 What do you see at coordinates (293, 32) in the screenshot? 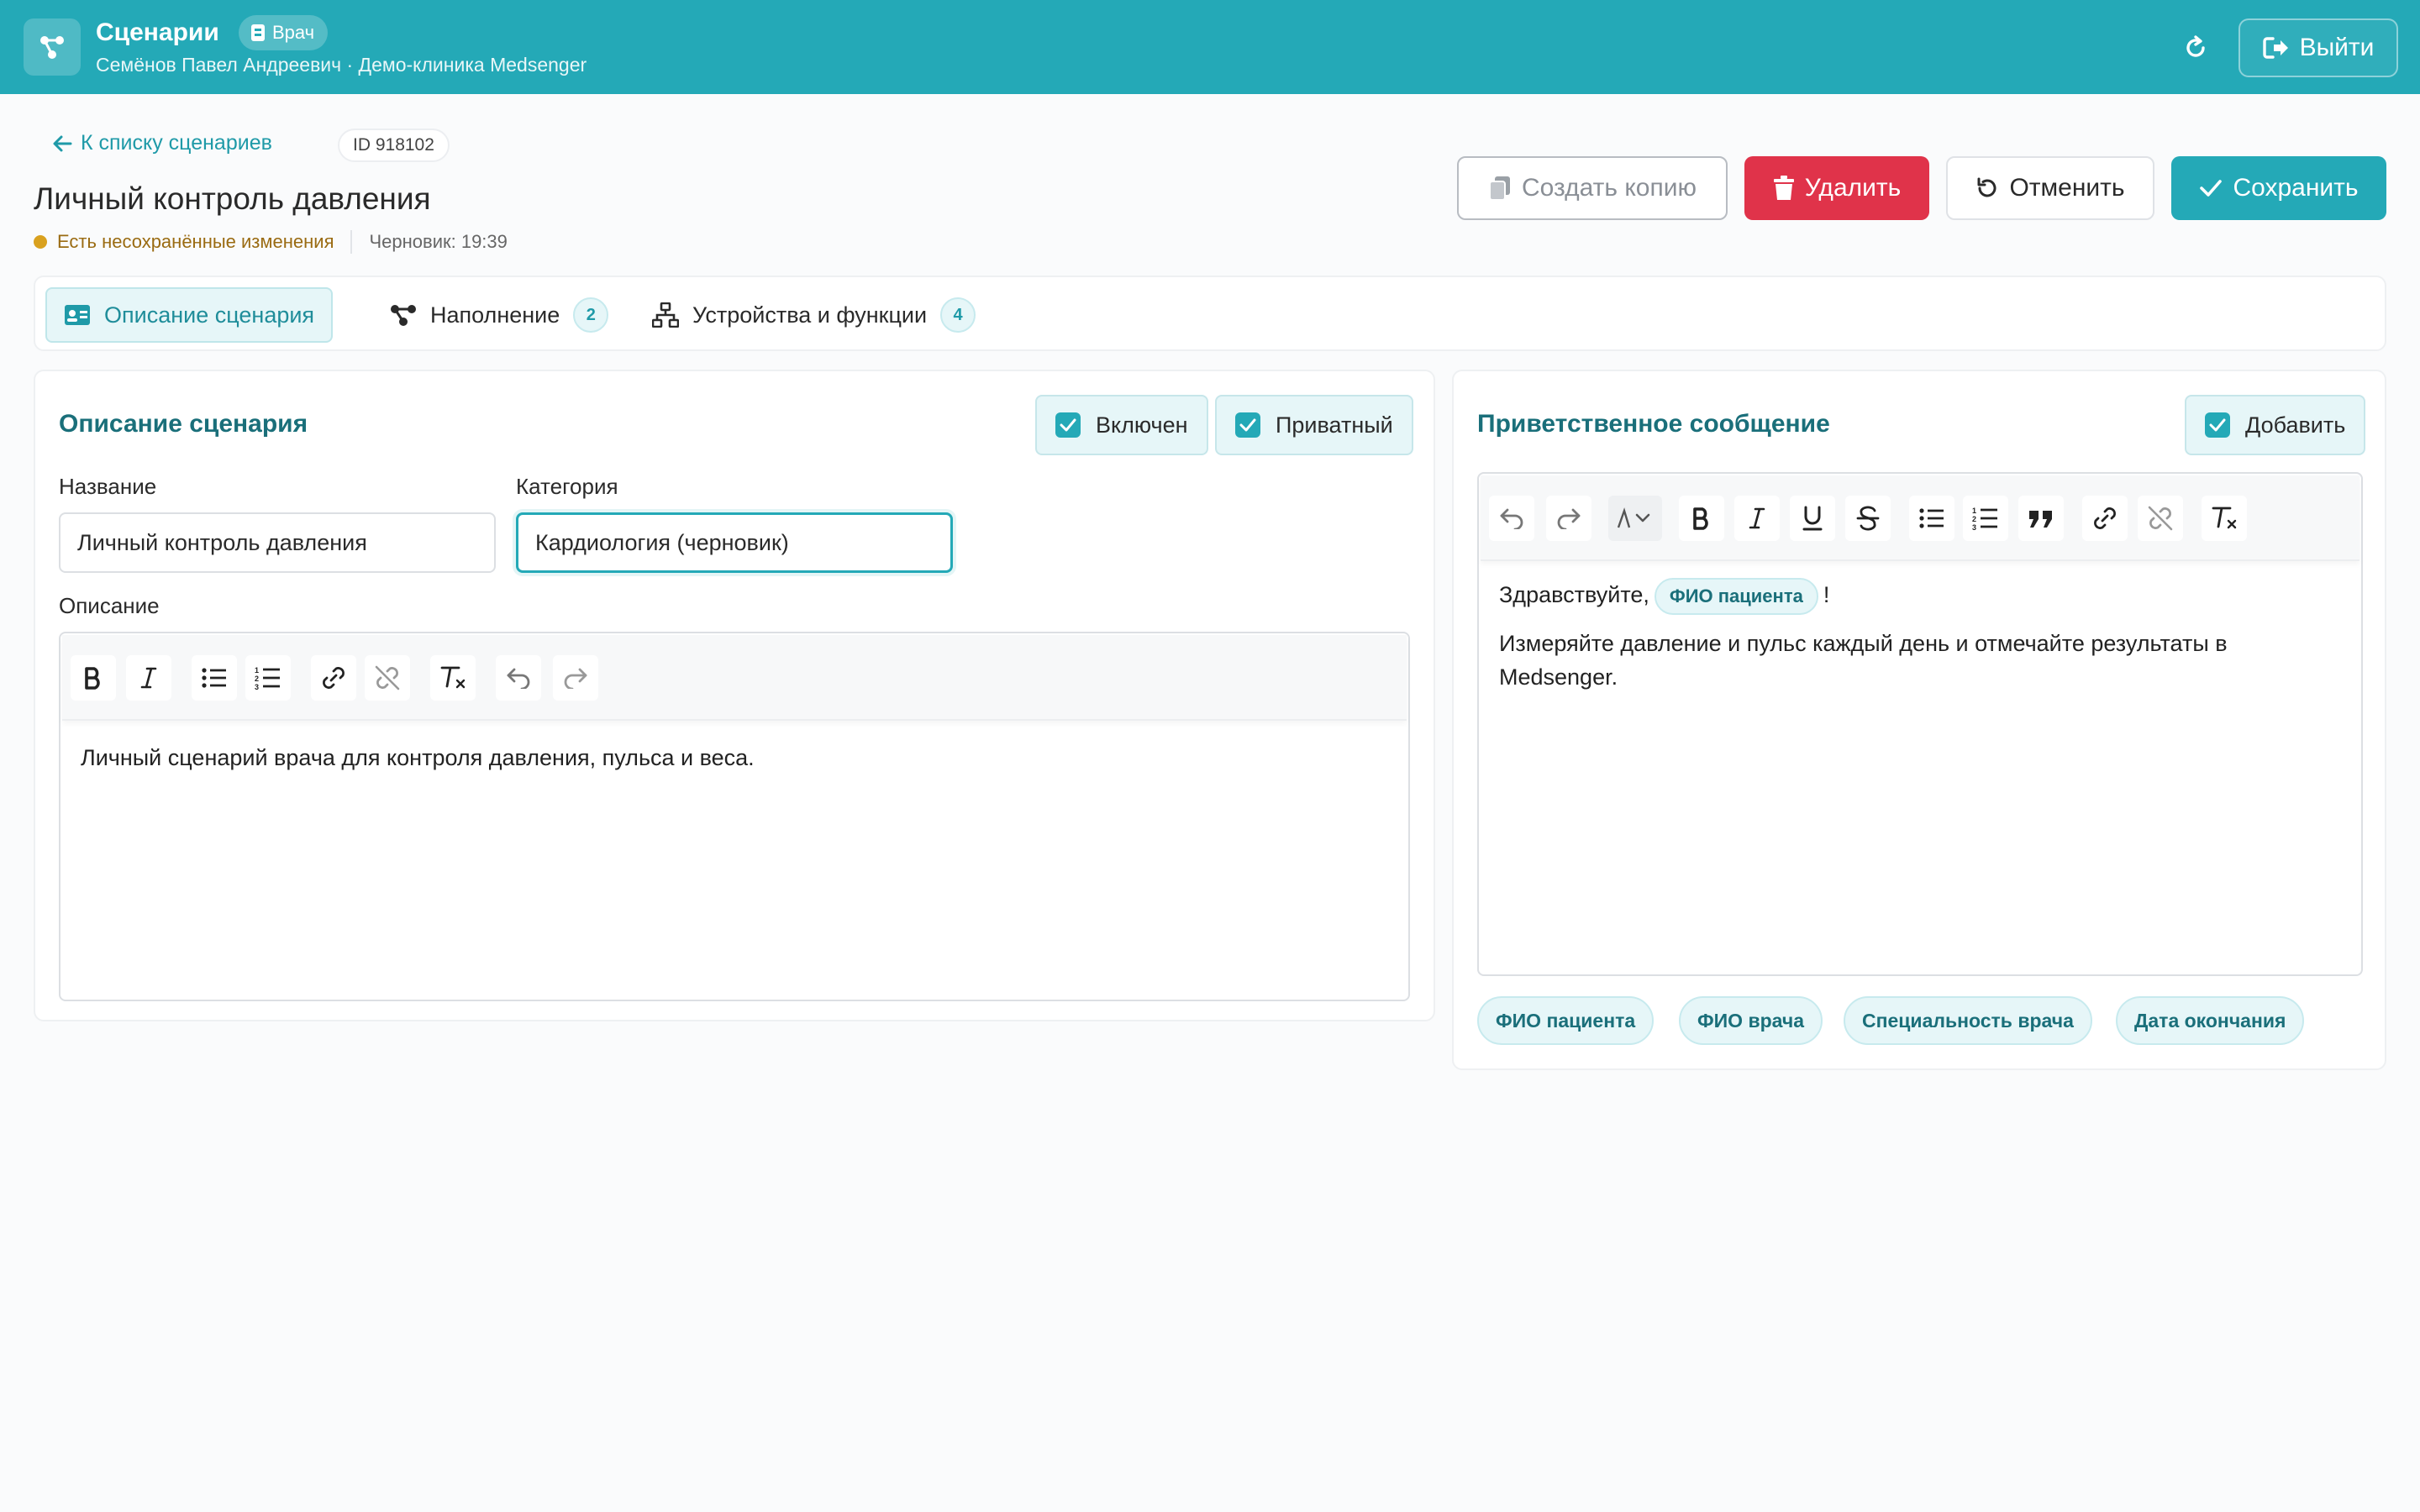
I see `role-label: Врач` at bounding box center [293, 32].